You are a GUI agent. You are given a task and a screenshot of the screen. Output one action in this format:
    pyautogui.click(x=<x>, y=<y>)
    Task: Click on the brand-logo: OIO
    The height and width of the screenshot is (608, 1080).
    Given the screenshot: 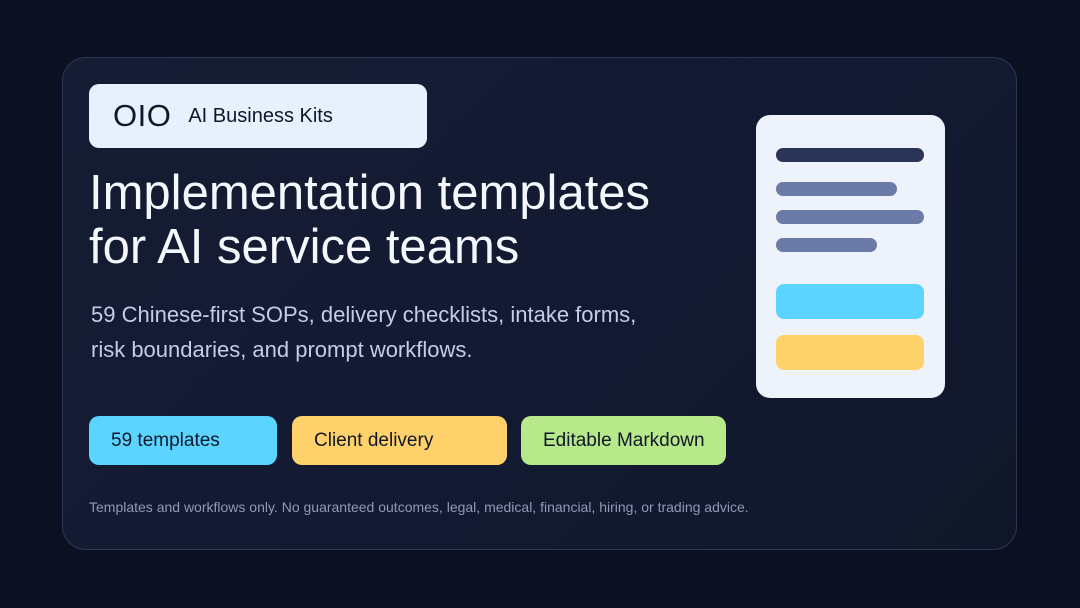 What is the action you would take?
    pyautogui.click(x=142, y=115)
    